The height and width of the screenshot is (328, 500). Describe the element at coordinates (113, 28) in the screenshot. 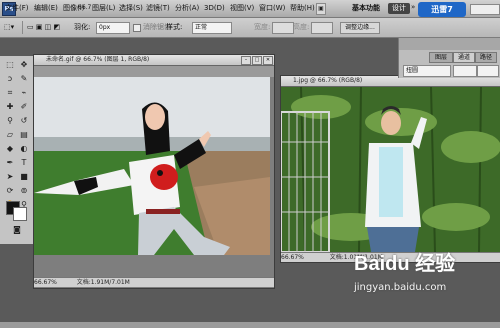

I see `feather-input: 0px` at that location.